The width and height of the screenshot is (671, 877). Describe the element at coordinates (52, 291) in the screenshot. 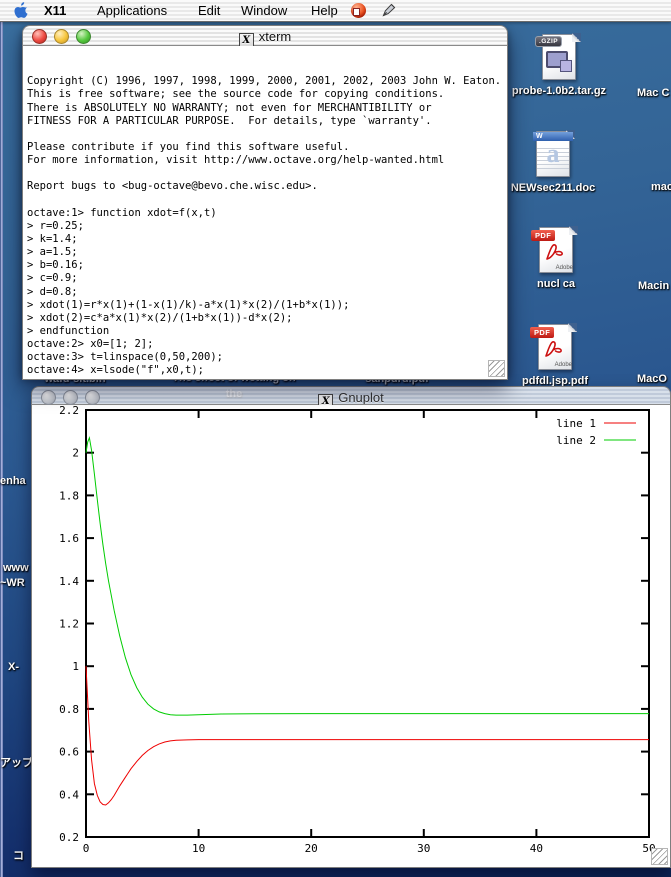

I see `terminal-line: > d=0.8;` at that location.